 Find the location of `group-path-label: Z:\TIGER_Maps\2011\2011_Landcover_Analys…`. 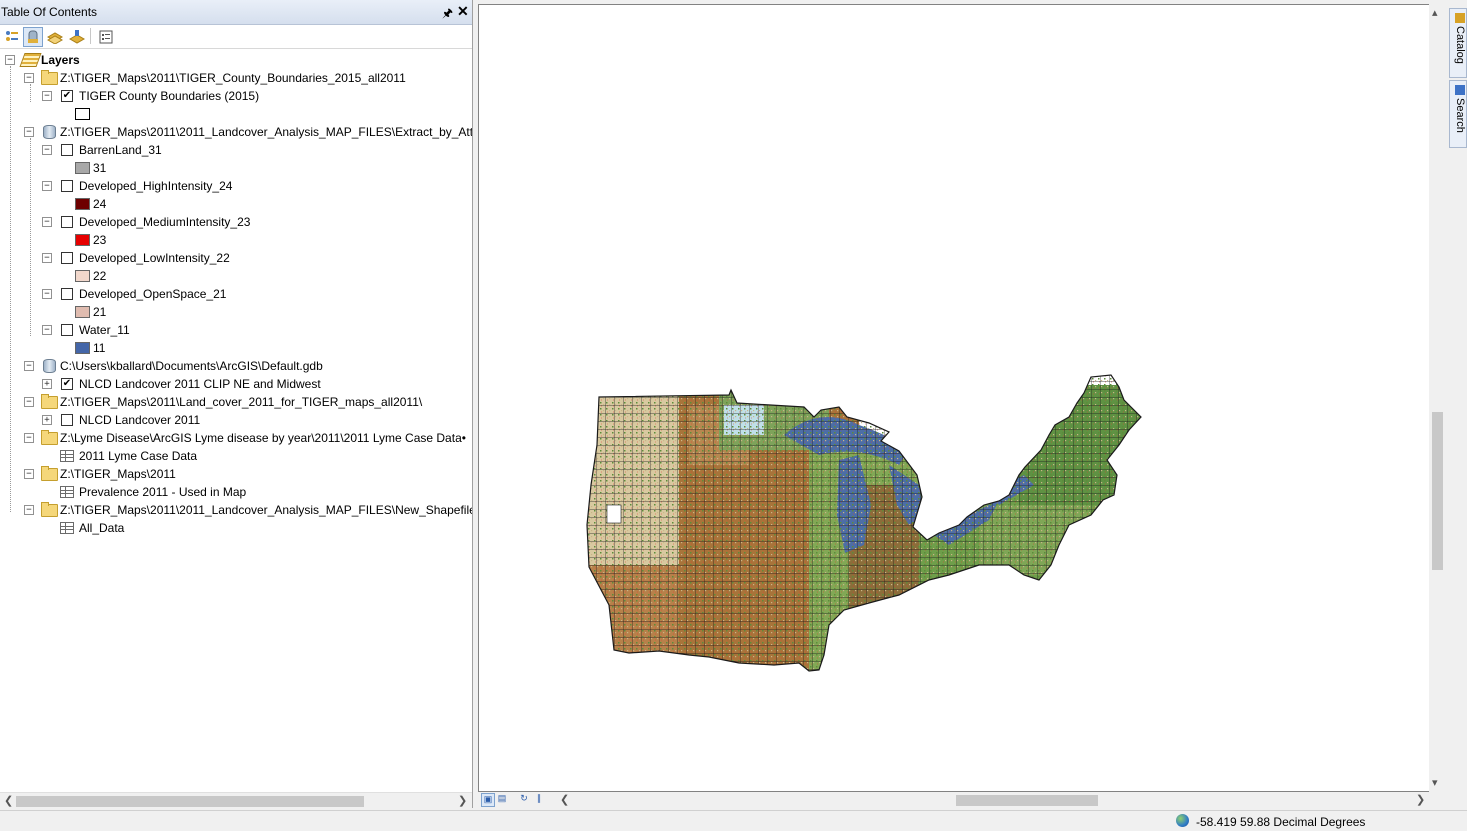

group-path-label: Z:\TIGER_Maps\2011\2011_Landcover_Analys… is located at coordinates (266, 132).